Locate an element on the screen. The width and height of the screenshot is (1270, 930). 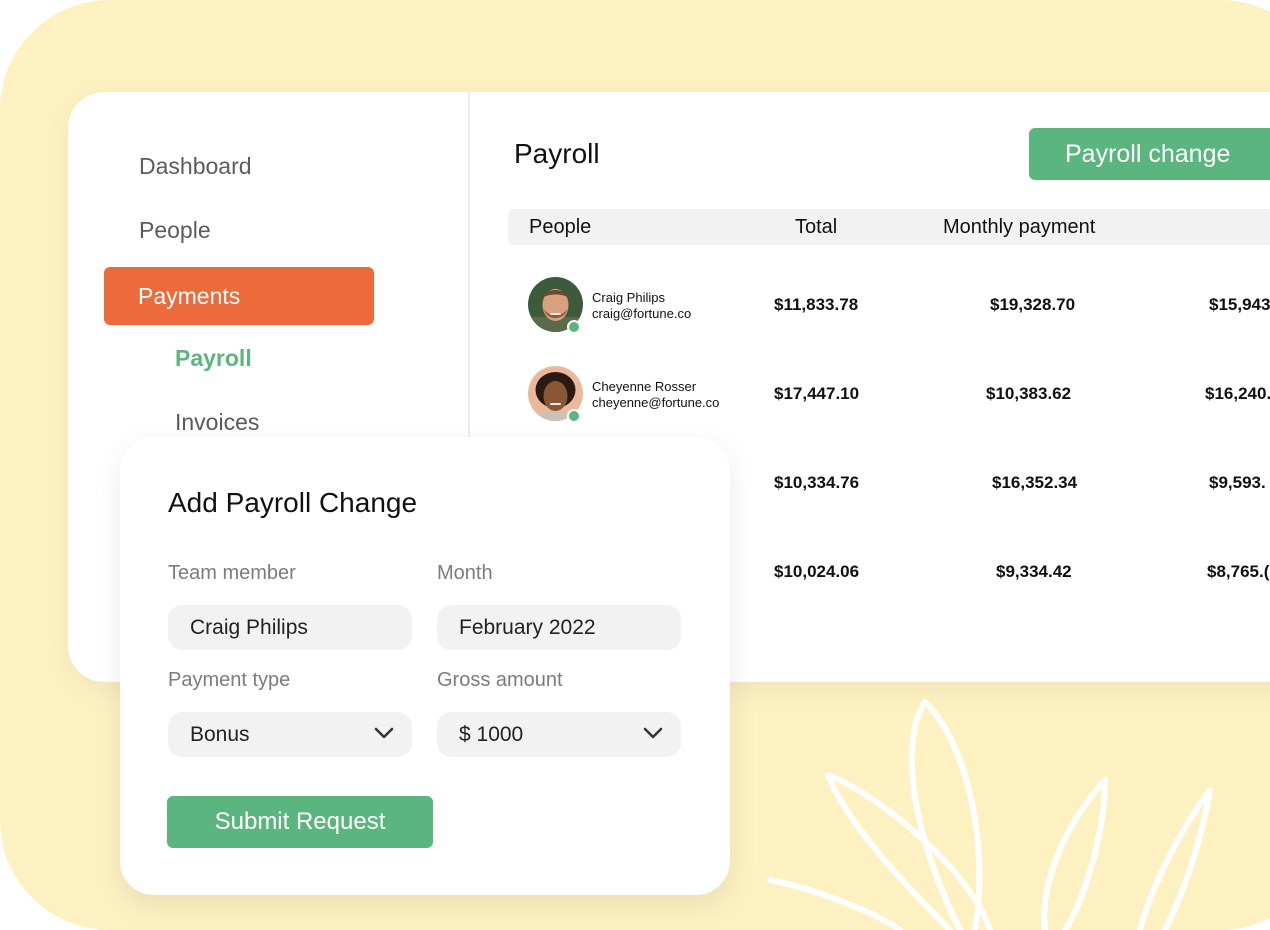
payment-type-label: Payment type is located at coordinates (229, 680).